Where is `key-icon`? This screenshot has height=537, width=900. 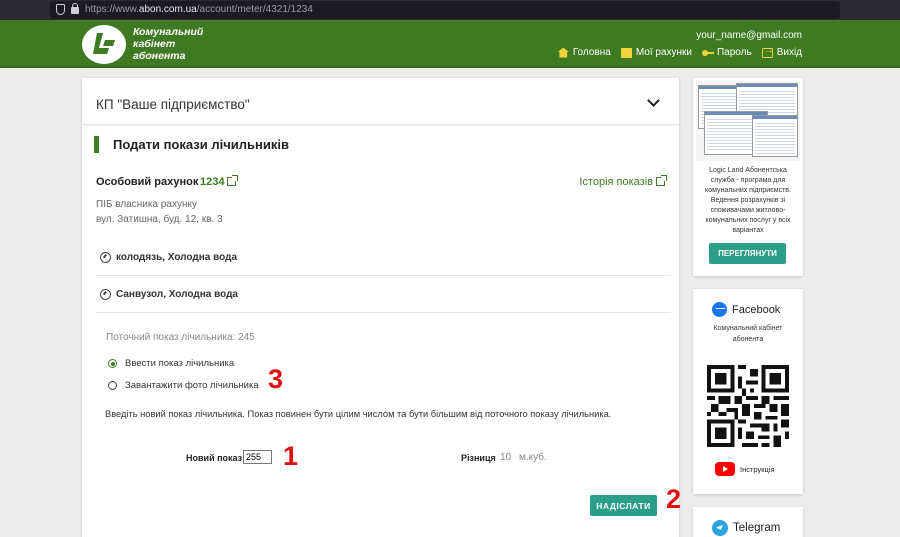 key-icon is located at coordinates (707, 53).